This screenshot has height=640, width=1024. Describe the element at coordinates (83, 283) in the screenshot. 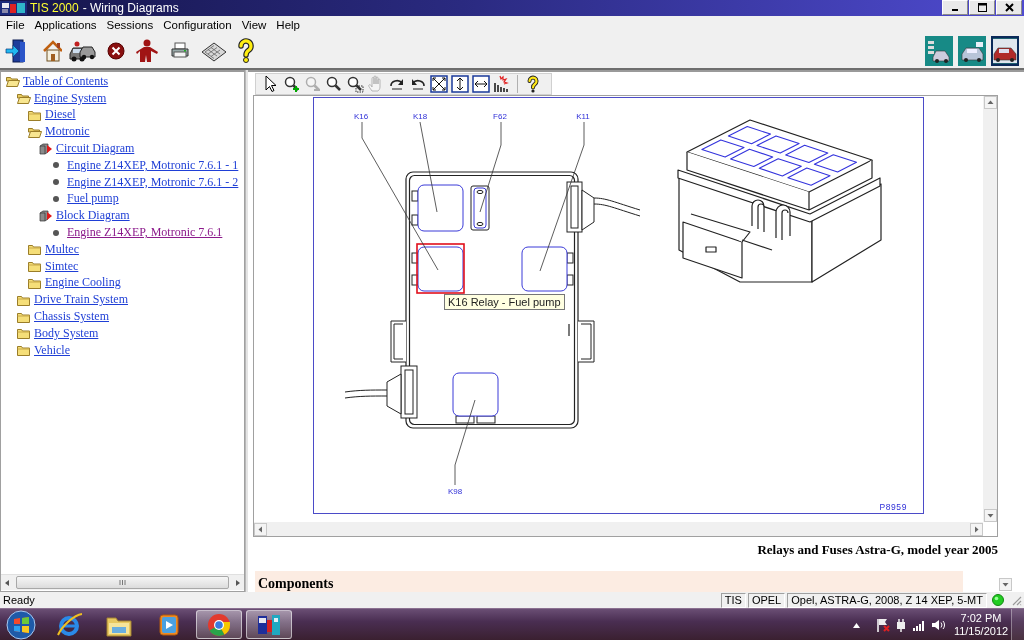

I see `tree-link: Engine Cooling` at that location.